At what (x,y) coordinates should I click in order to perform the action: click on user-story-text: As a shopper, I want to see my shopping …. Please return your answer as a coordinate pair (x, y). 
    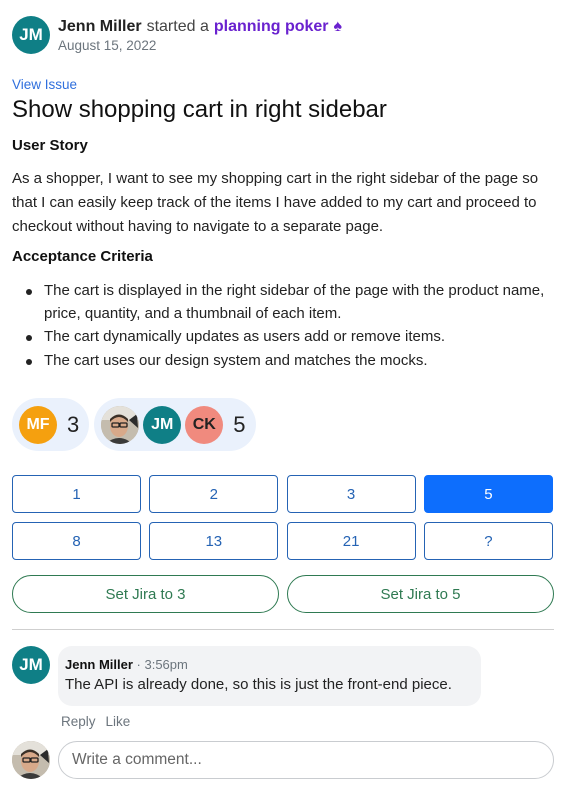
    Looking at the image, I should click on (275, 202).